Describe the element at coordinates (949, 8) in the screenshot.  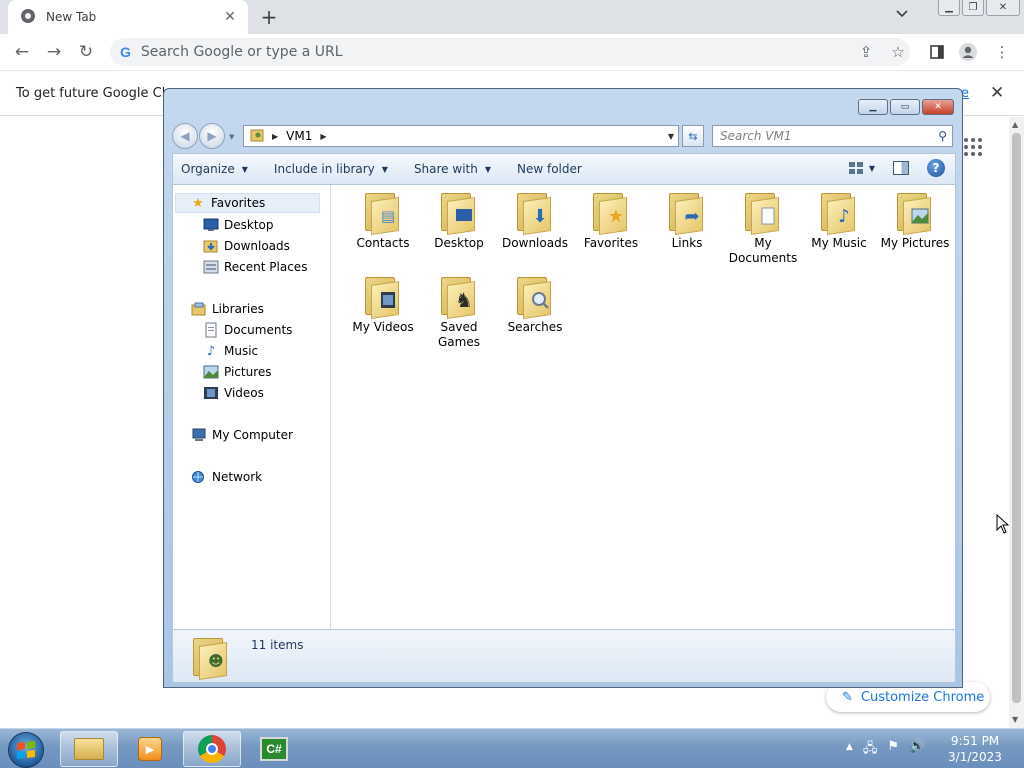
I see `chrome-minimize-button: ▁` at that location.